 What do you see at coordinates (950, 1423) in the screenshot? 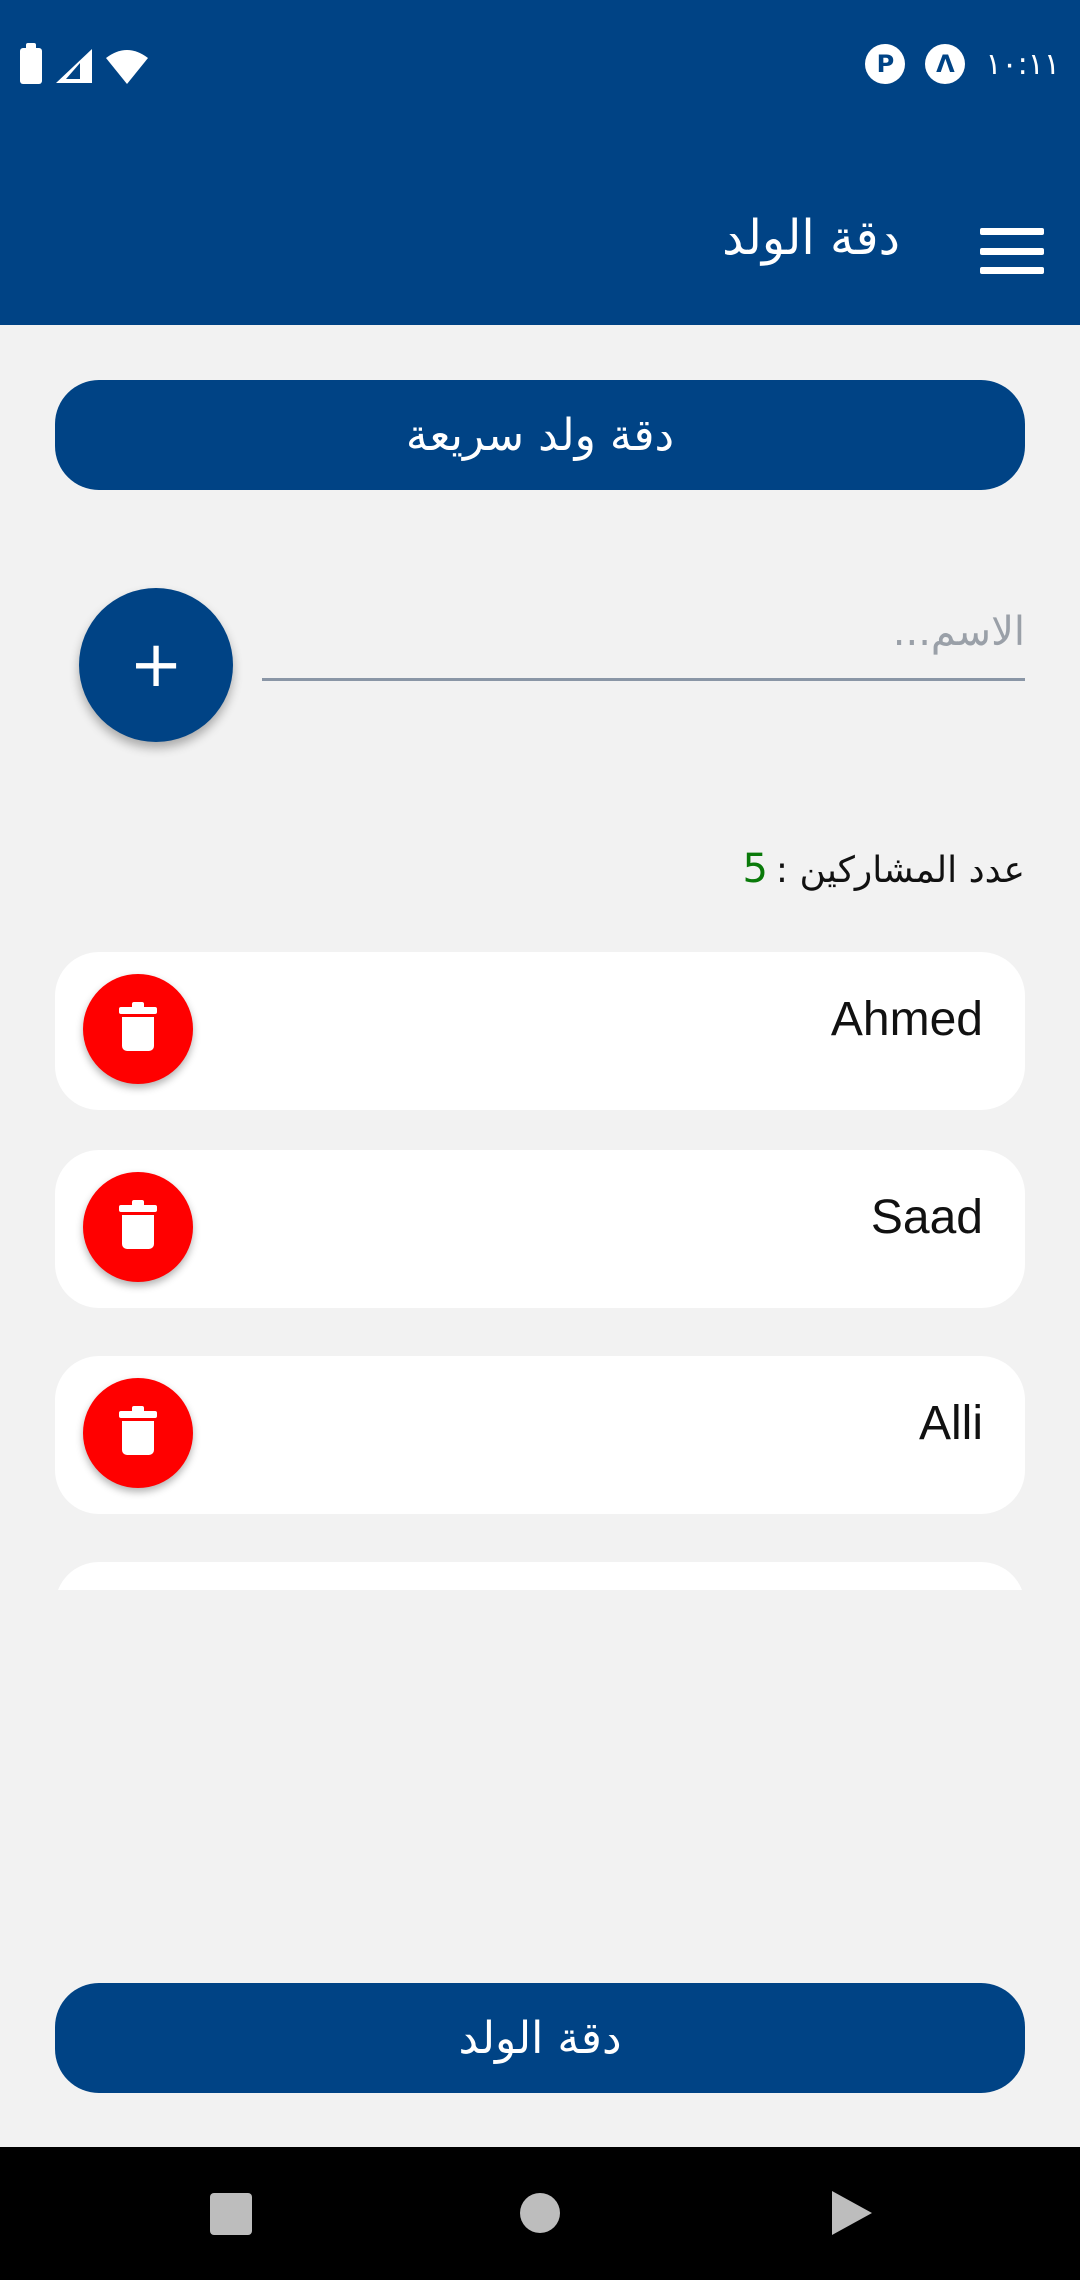
I see `participant-name: Alli` at bounding box center [950, 1423].